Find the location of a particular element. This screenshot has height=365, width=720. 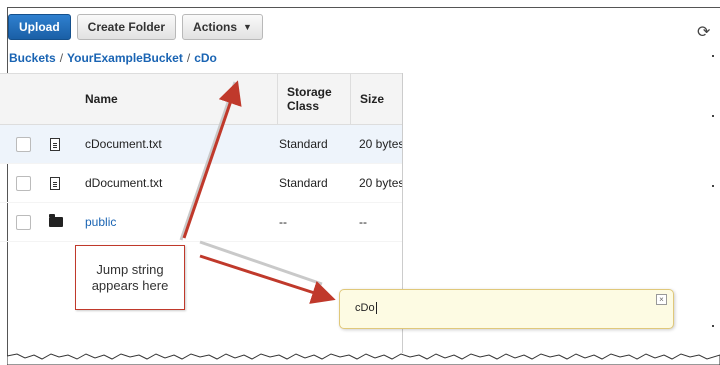

close-icon: × is located at coordinates (661, 299).